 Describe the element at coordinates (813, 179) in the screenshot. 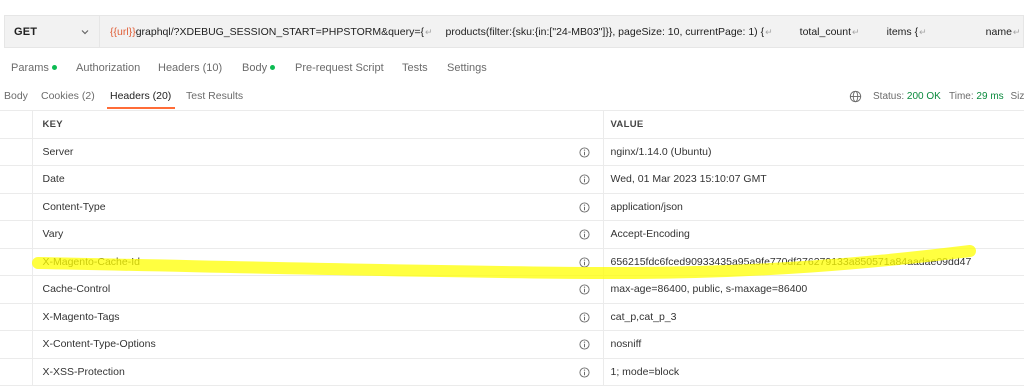

I see `header-value: Wed, 01 Mar 2023 15:10:07 GMT` at that location.